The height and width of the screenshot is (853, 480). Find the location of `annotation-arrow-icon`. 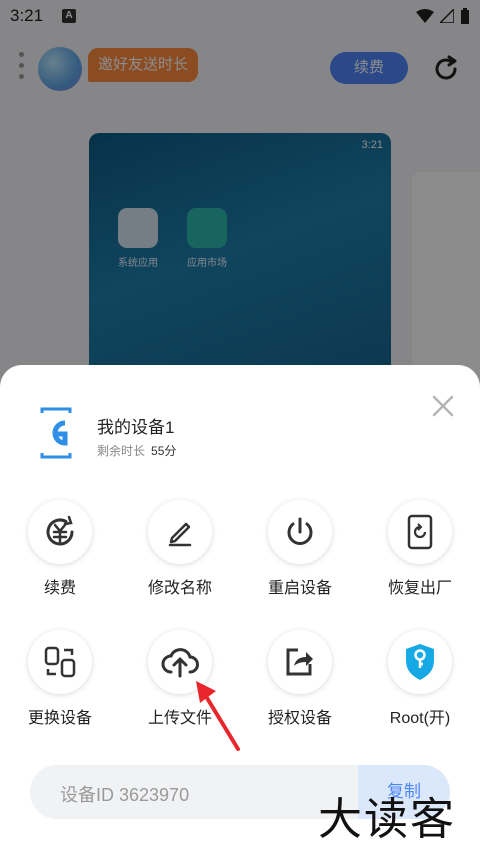

annotation-arrow-icon is located at coordinates (218, 716).